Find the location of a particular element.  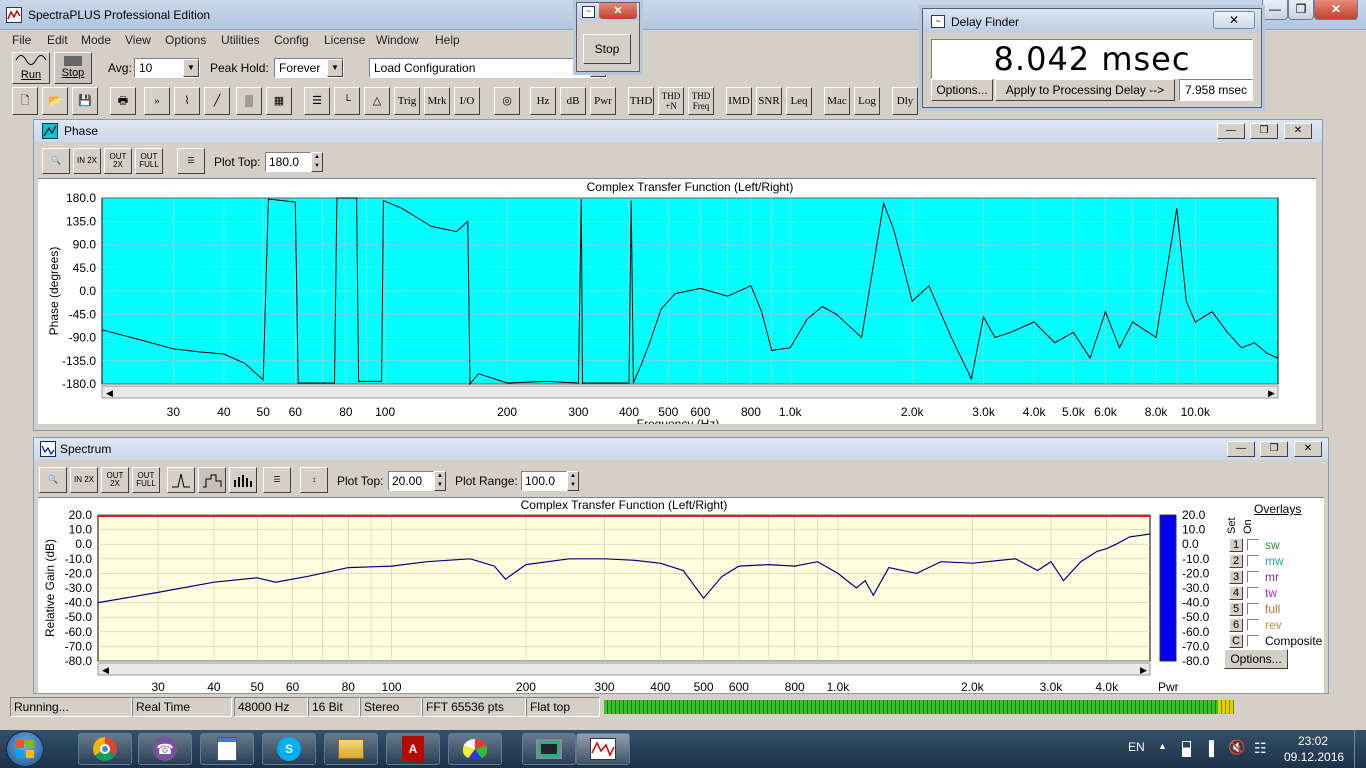

log-button: Log is located at coordinates (867, 101).